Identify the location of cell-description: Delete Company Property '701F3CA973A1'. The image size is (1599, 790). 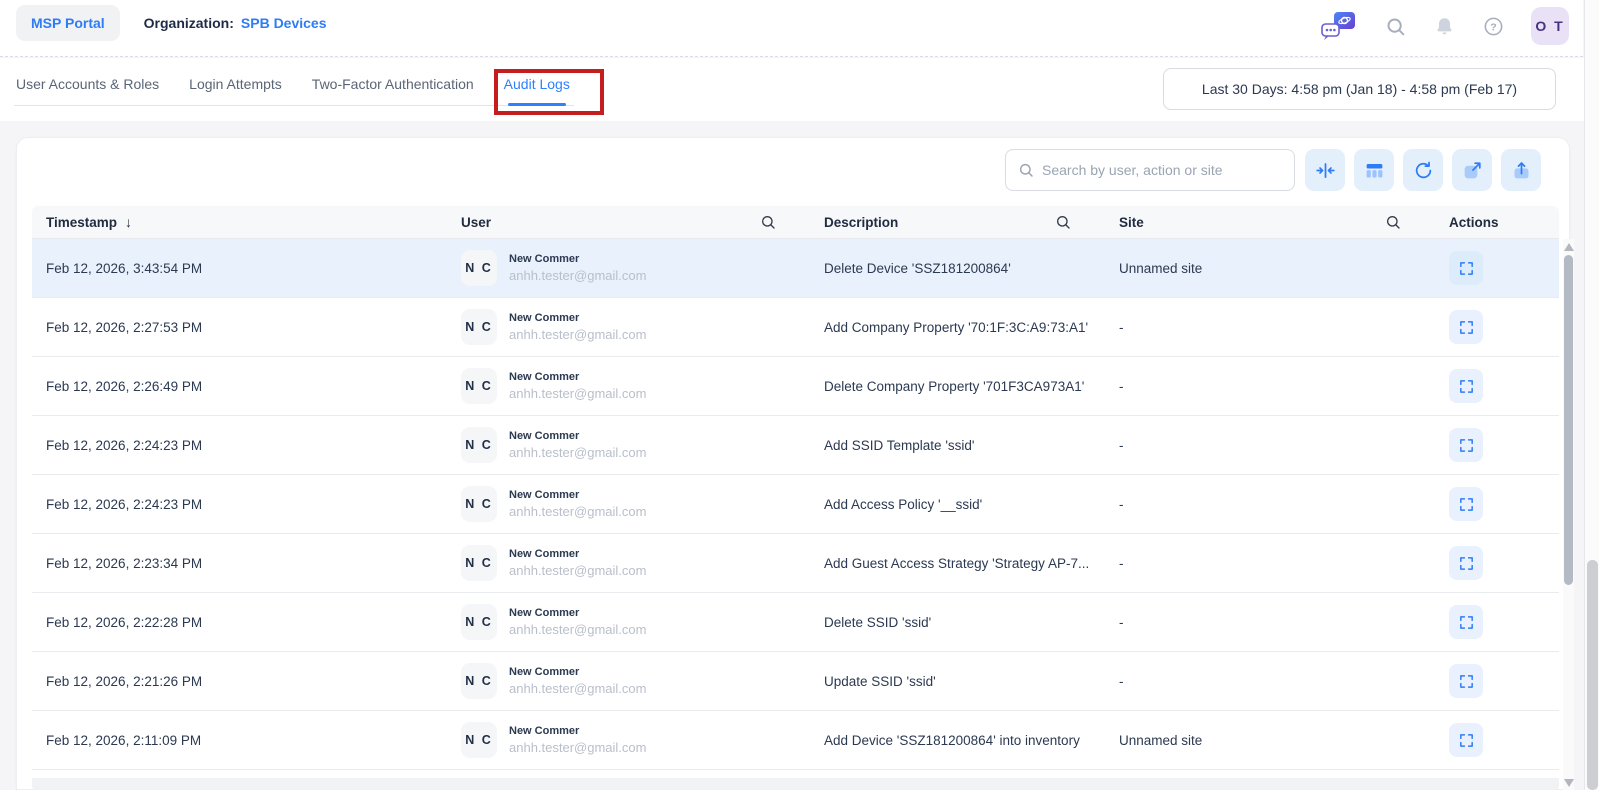
(954, 386).